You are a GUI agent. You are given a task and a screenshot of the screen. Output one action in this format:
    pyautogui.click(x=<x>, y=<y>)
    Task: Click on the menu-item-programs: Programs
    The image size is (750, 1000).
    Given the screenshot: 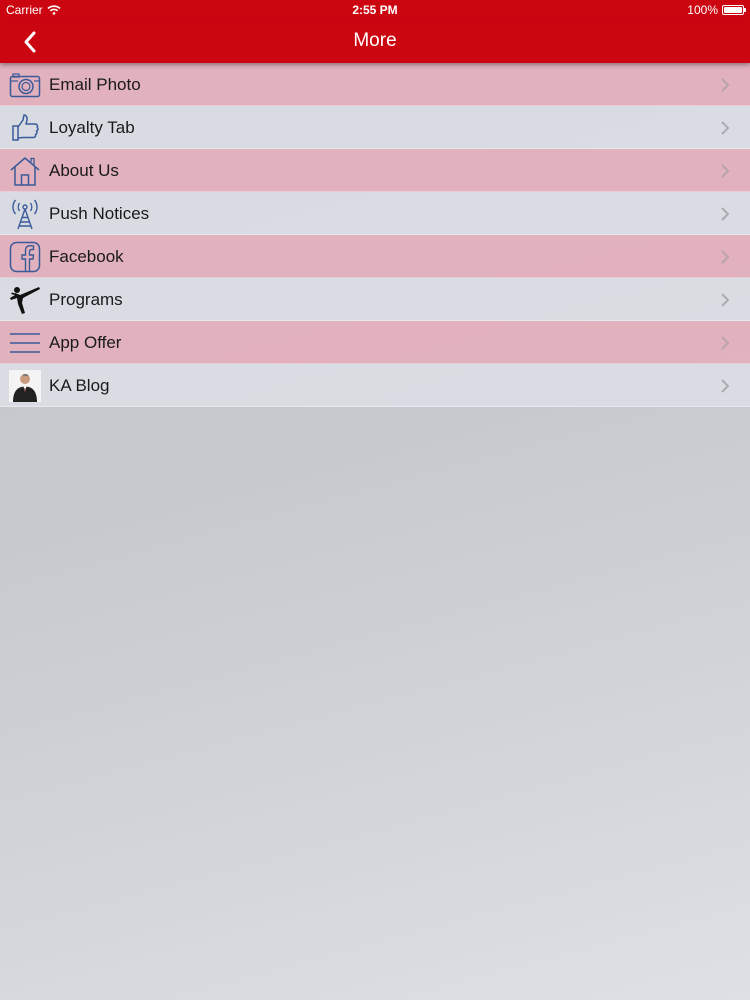 What is the action you would take?
    pyautogui.click(x=375, y=299)
    